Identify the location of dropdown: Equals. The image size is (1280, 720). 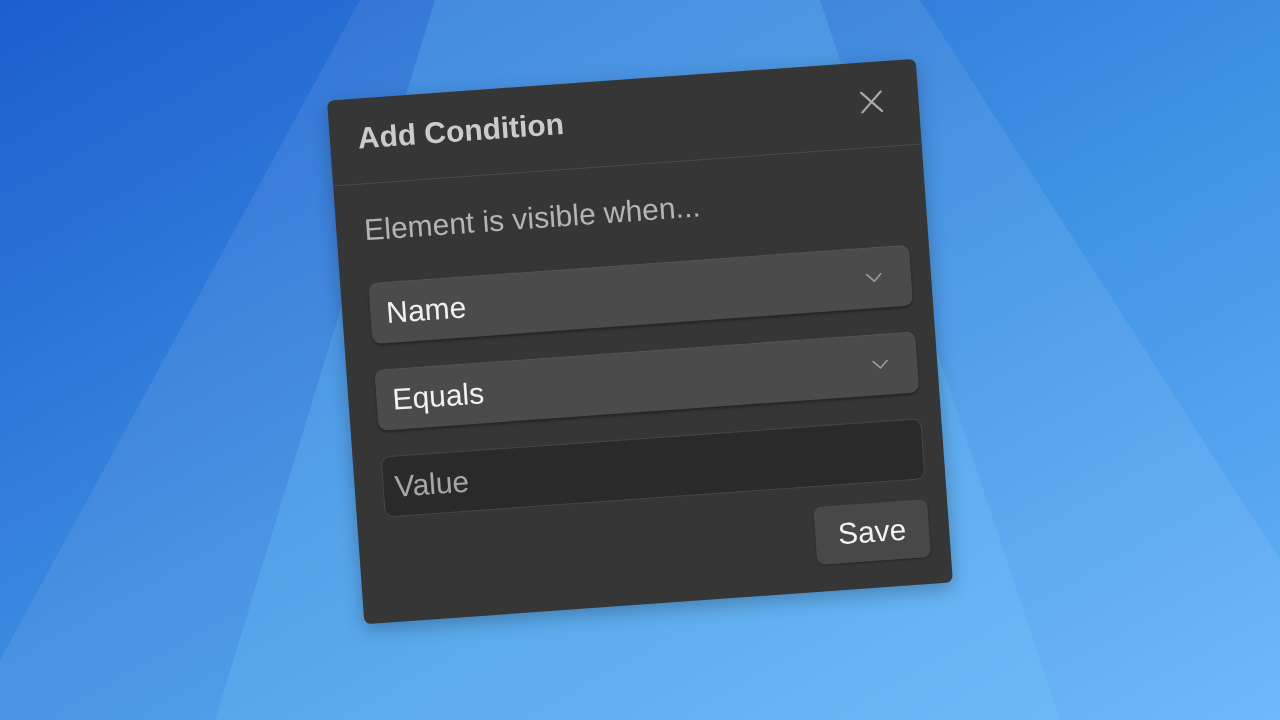
(647, 380).